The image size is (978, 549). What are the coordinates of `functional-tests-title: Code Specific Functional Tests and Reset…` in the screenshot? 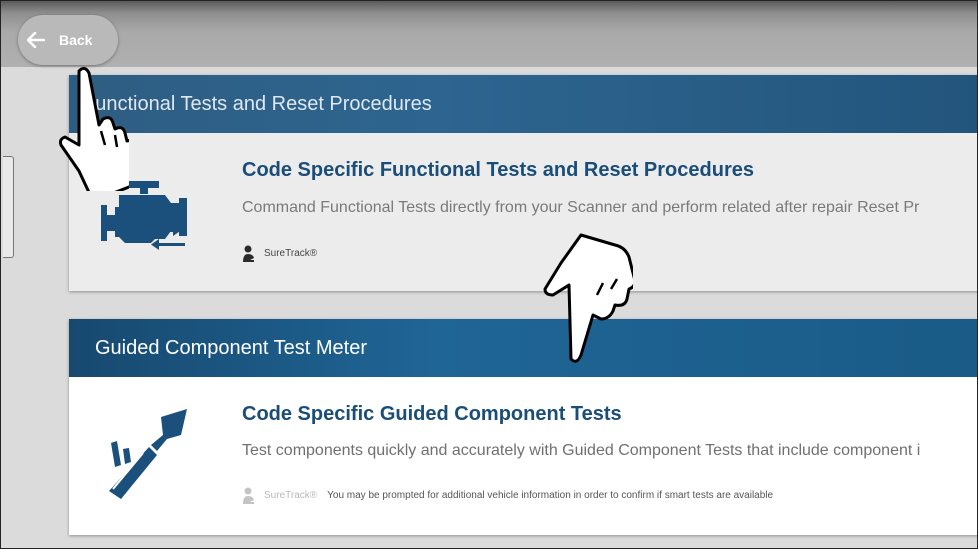 It's located at (498, 170).